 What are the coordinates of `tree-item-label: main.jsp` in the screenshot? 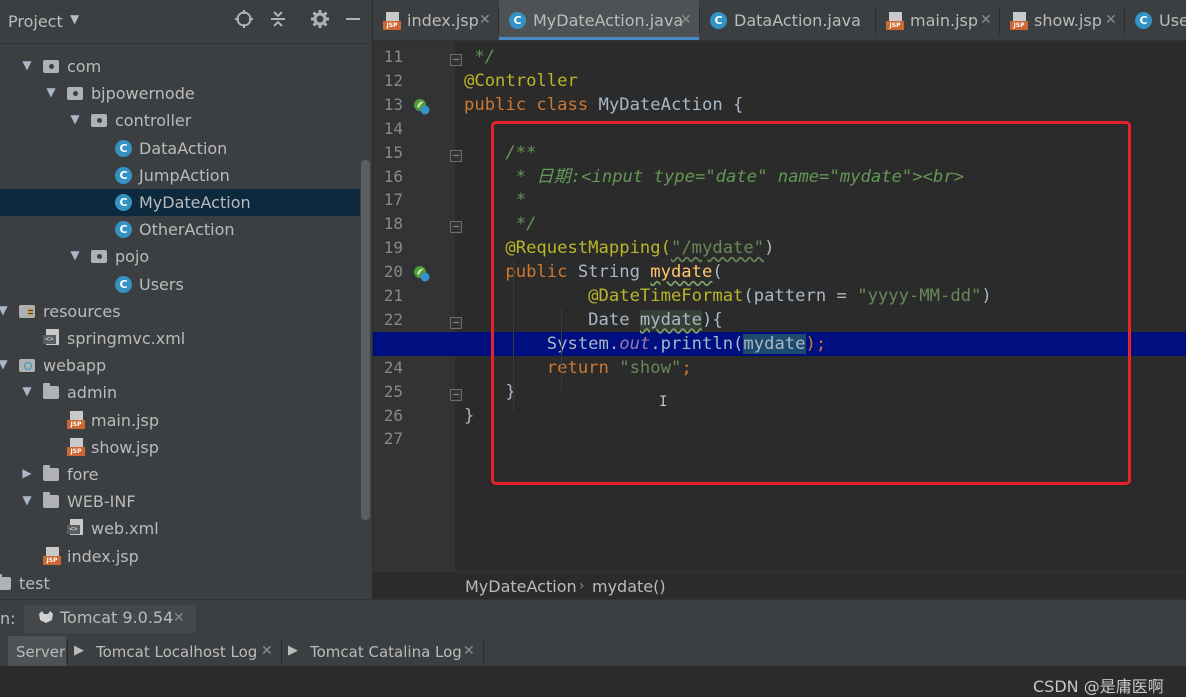 It's located at (125, 420).